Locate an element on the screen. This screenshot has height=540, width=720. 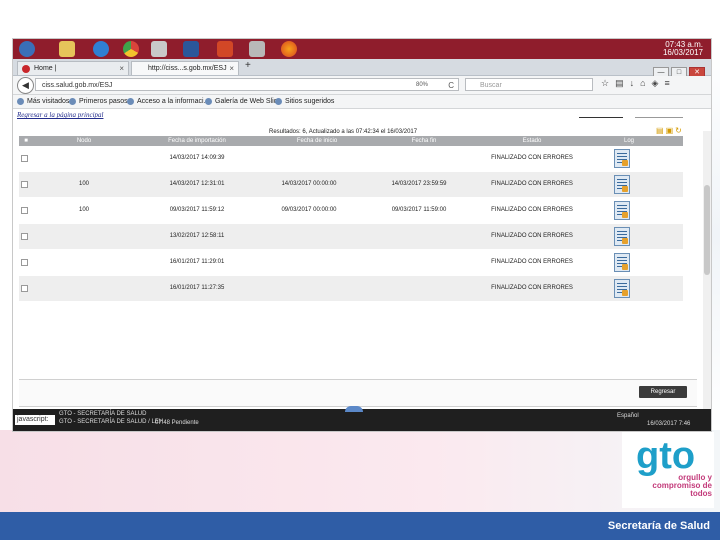
cell-importacion: 16/01/2017 11:27:35 is located at coordinates (197, 288).